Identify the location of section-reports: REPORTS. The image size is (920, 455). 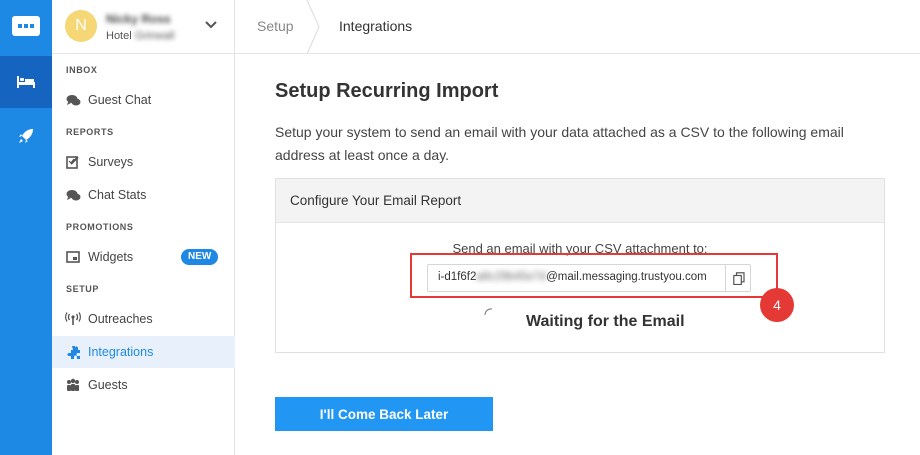
(90, 132).